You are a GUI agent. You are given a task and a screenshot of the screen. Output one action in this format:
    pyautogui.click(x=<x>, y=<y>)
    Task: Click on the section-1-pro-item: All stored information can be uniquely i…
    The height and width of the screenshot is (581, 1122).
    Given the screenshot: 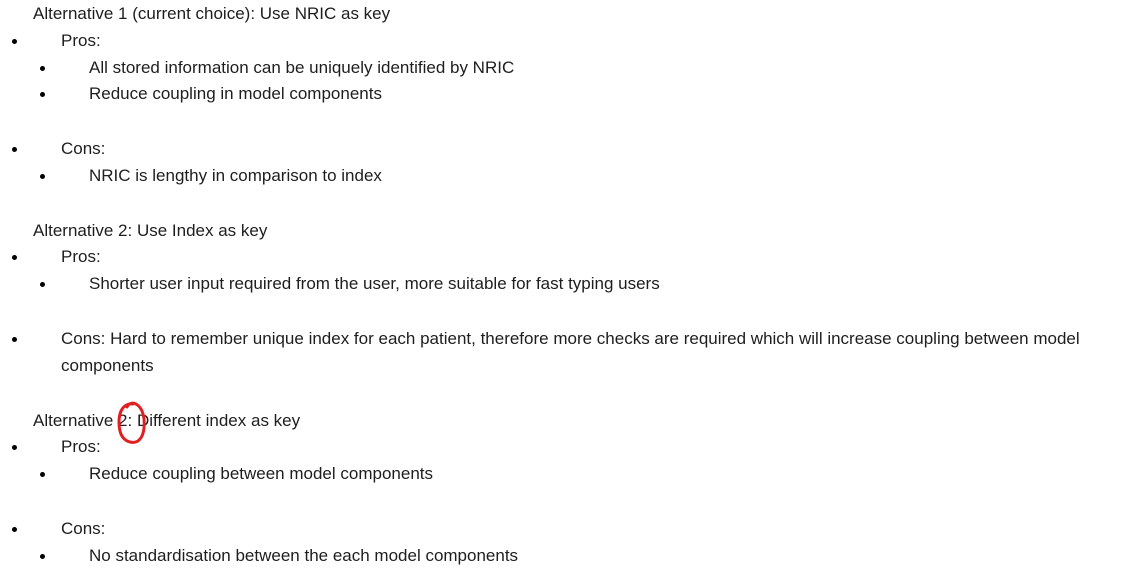 What is the action you would take?
    pyautogui.click(x=302, y=67)
    